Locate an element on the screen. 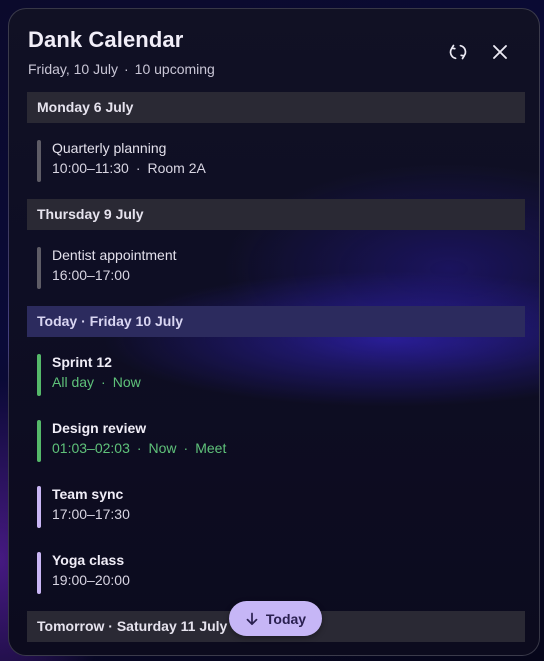 The width and height of the screenshot is (544, 661). event-design-review: Design review 01:03–02:03 · Now · Meet is located at coordinates (276, 440).